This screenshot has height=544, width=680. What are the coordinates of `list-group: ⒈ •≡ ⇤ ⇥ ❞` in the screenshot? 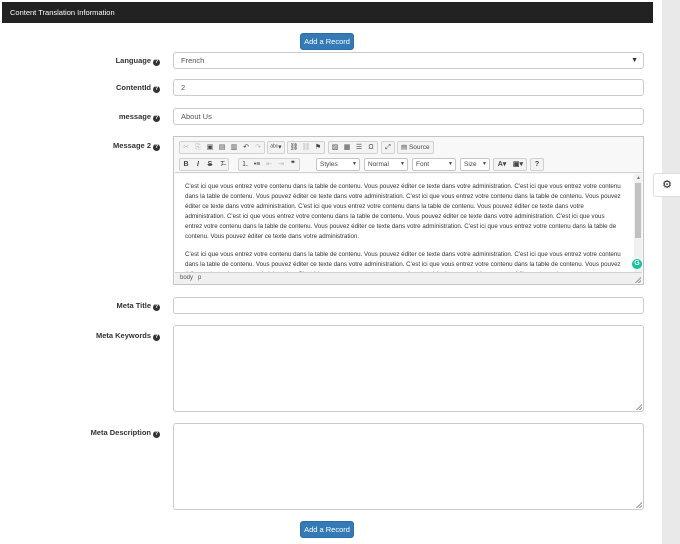 It's located at (269, 164).